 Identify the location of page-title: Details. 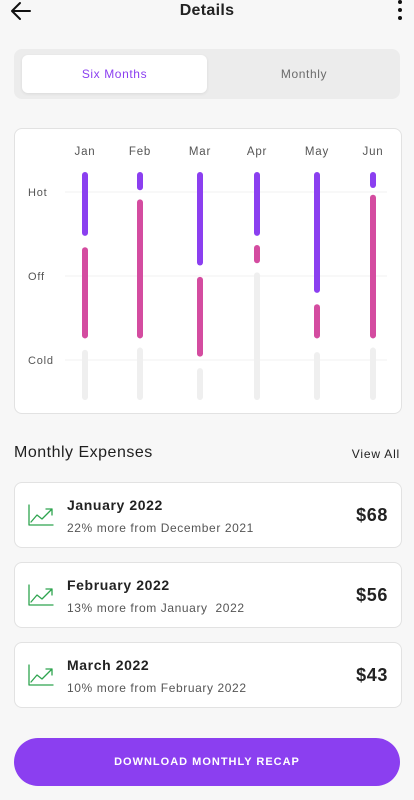
(207, 10).